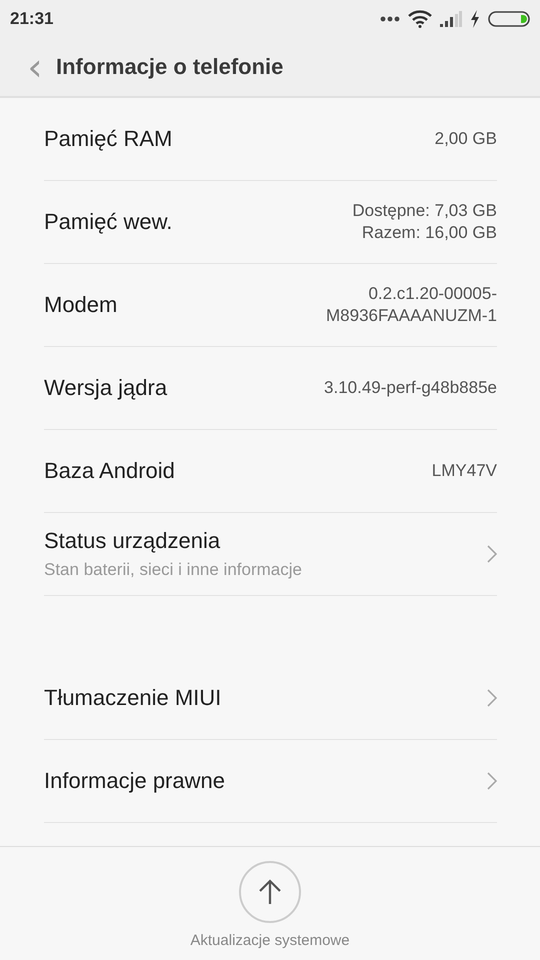 Image resolution: width=540 pixels, height=960 pixels. I want to click on update-label: Aktualizacje systemowe, so click(270, 940).